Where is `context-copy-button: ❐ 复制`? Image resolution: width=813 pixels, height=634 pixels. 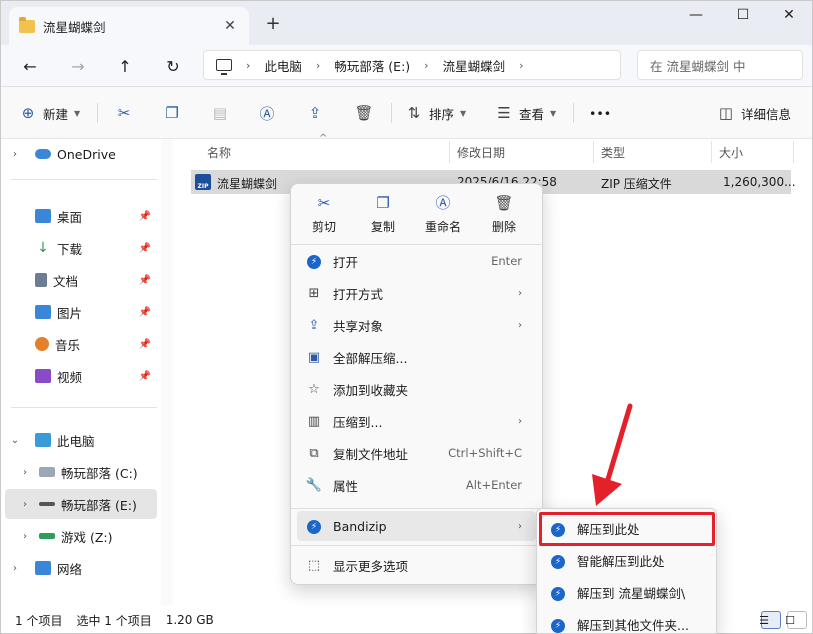 context-copy-button: ❐ 复制 is located at coordinates (383, 215).